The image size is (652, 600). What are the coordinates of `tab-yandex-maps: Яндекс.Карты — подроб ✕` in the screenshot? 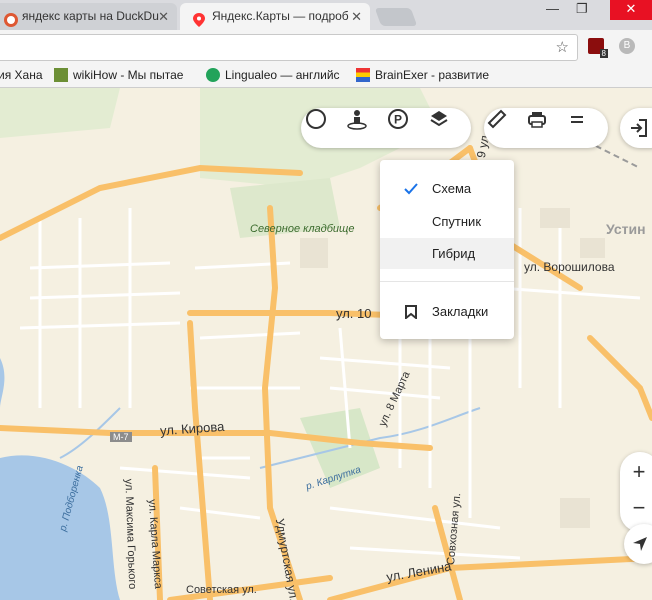 It's located at (275, 16).